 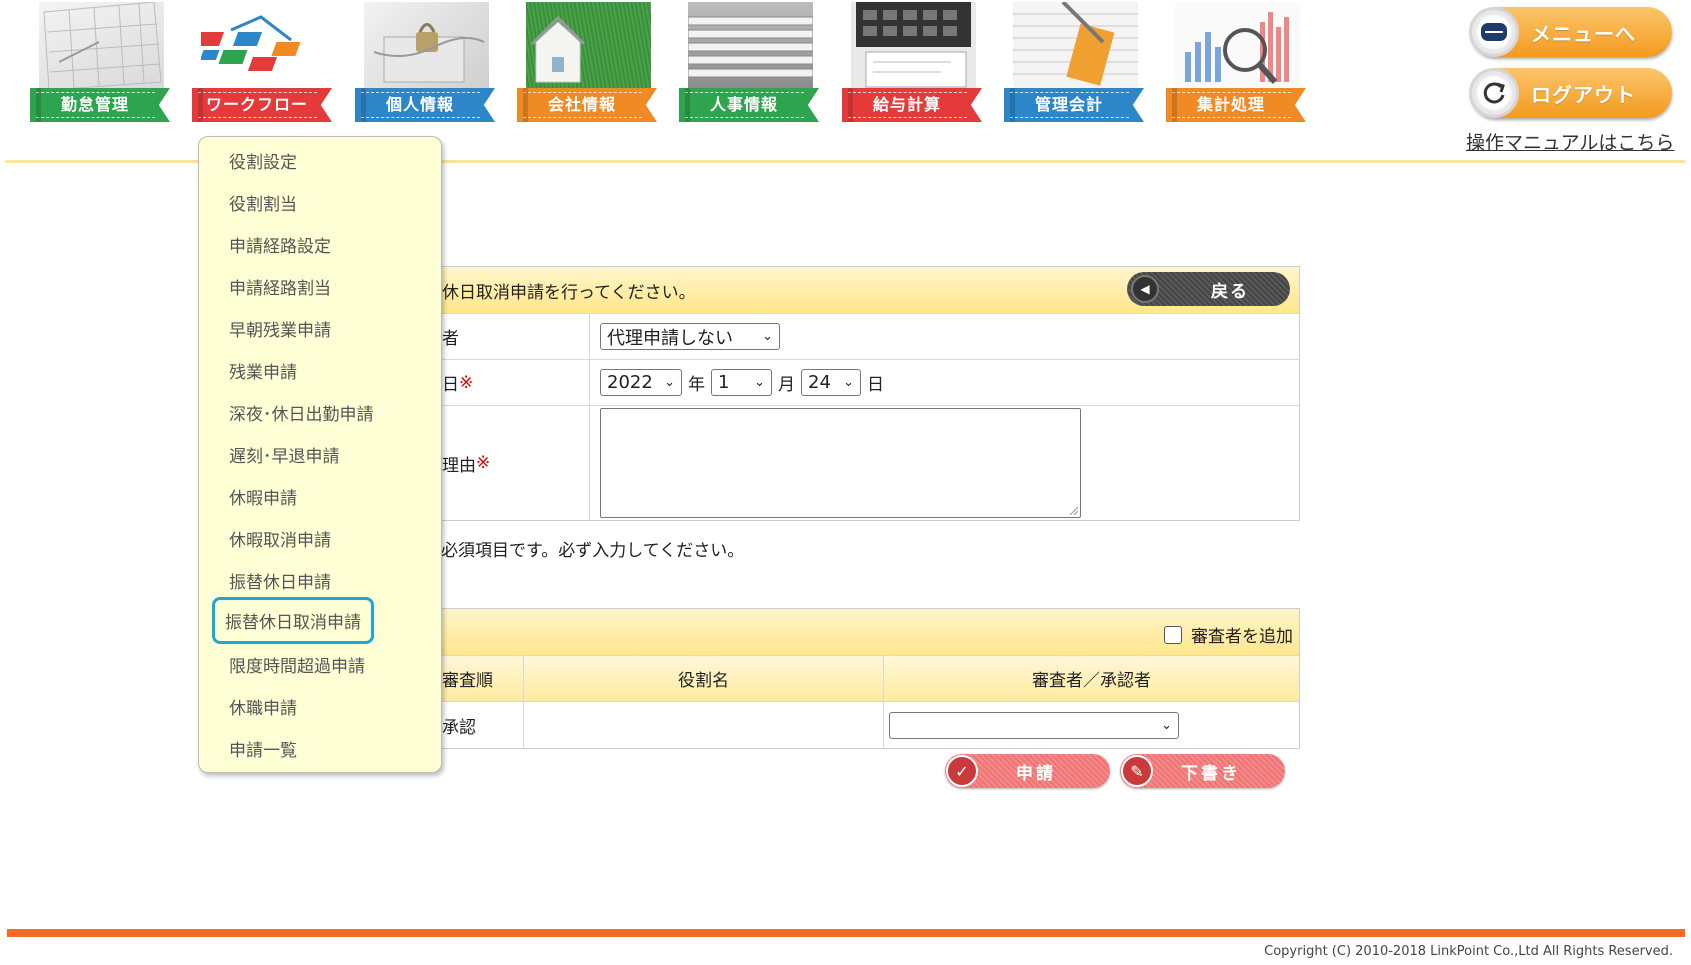 What do you see at coordinates (1242, 637) in the screenshot?
I see `add-reviewer-label: 審査者を追加` at bounding box center [1242, 637].